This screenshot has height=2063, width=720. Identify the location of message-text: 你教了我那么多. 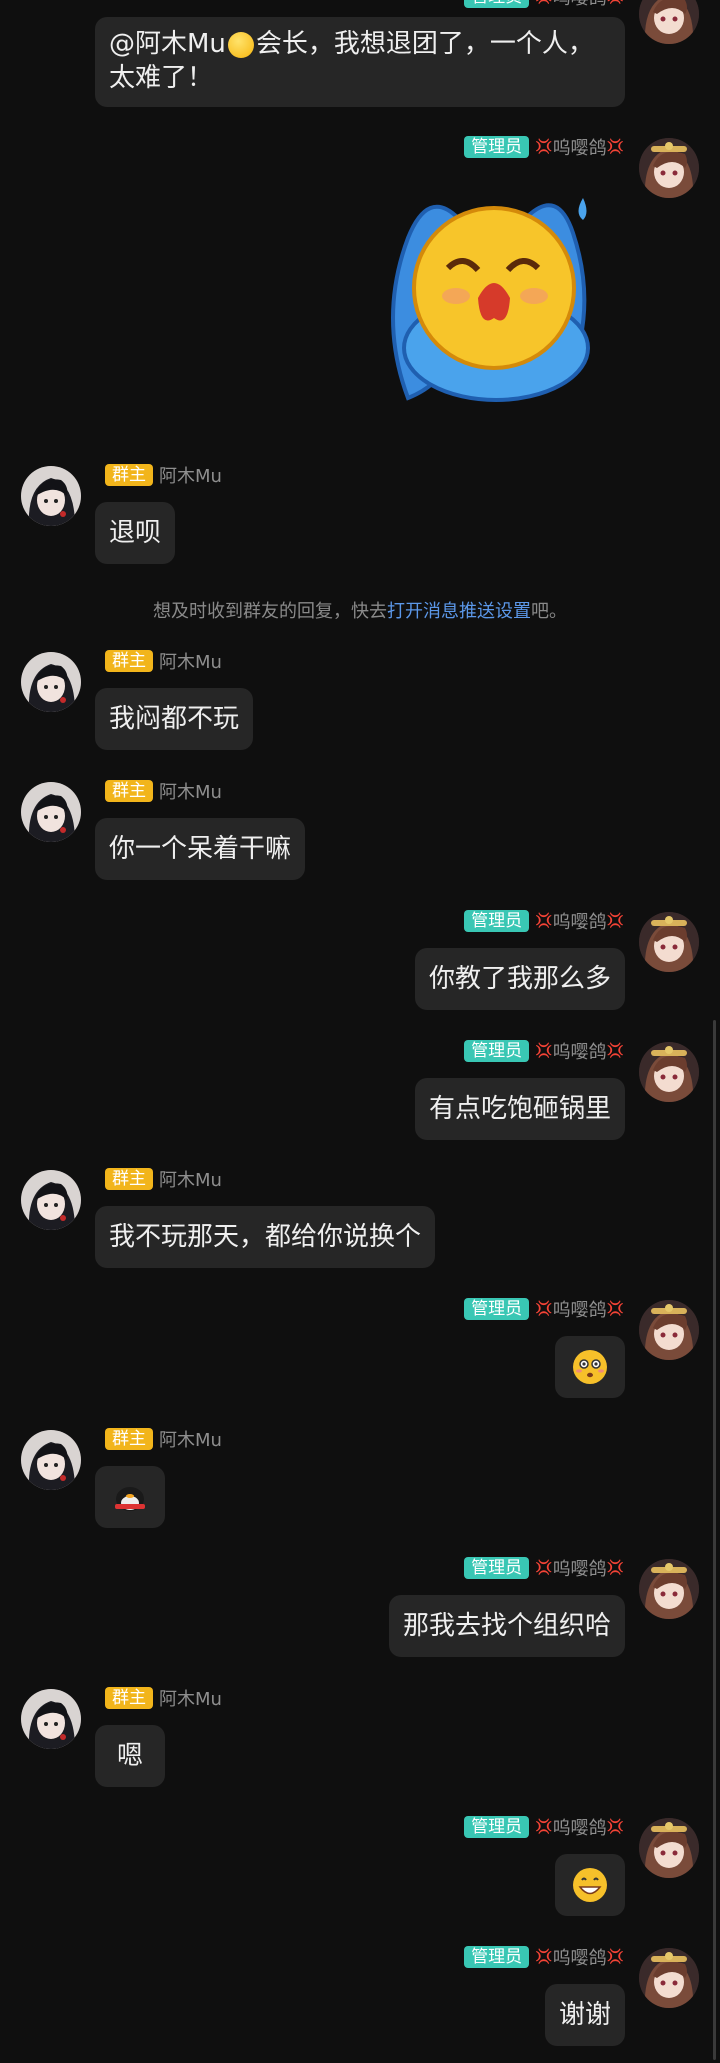
(519, 979).